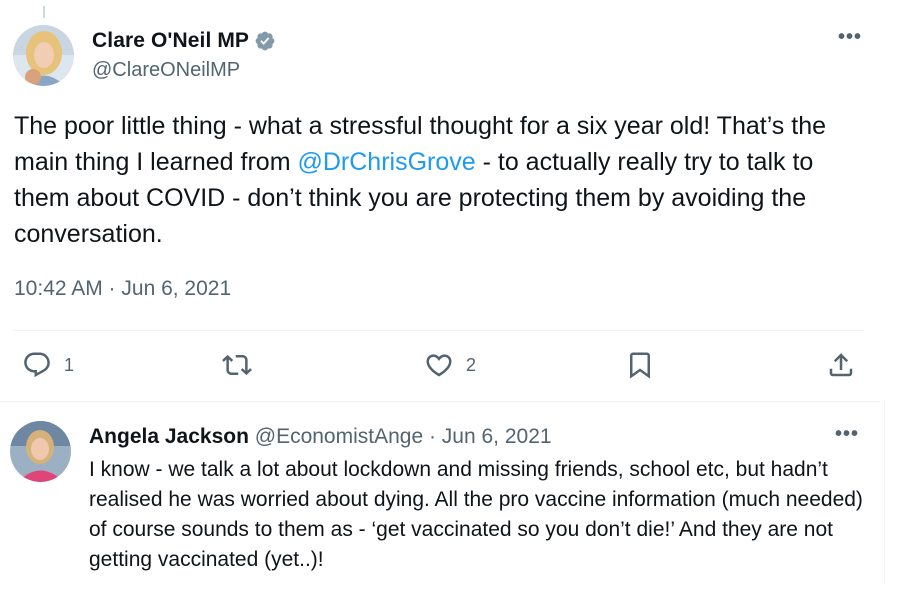 The image size is (915, 598). What do you see at coordinates (169, 436) in the screenshot?
I see `reply-author-name: Angela Jackson` at bounding box center [169, 436].